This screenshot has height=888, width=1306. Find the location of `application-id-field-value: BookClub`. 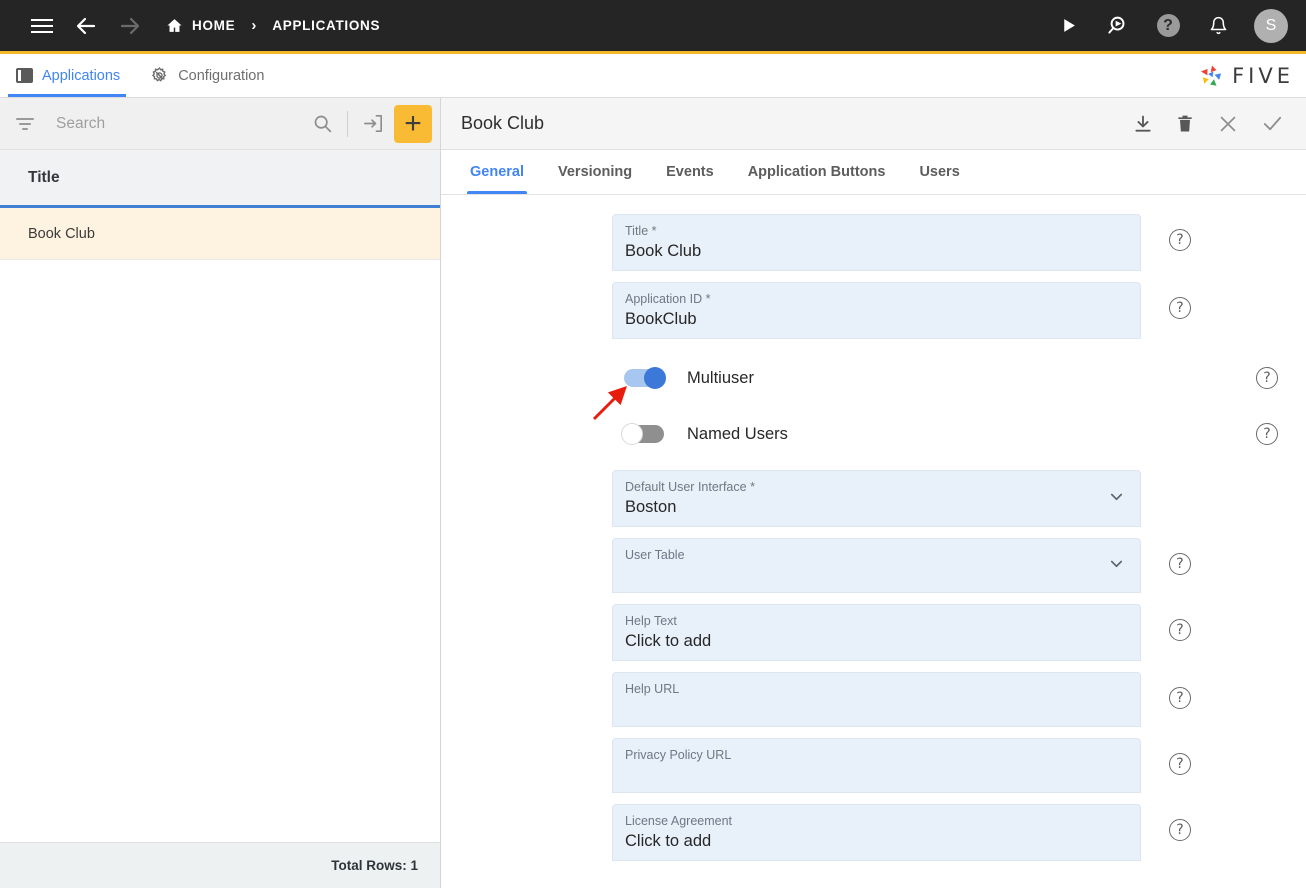

application-id-field-value: BookClub is located at coordinates (661, 319).